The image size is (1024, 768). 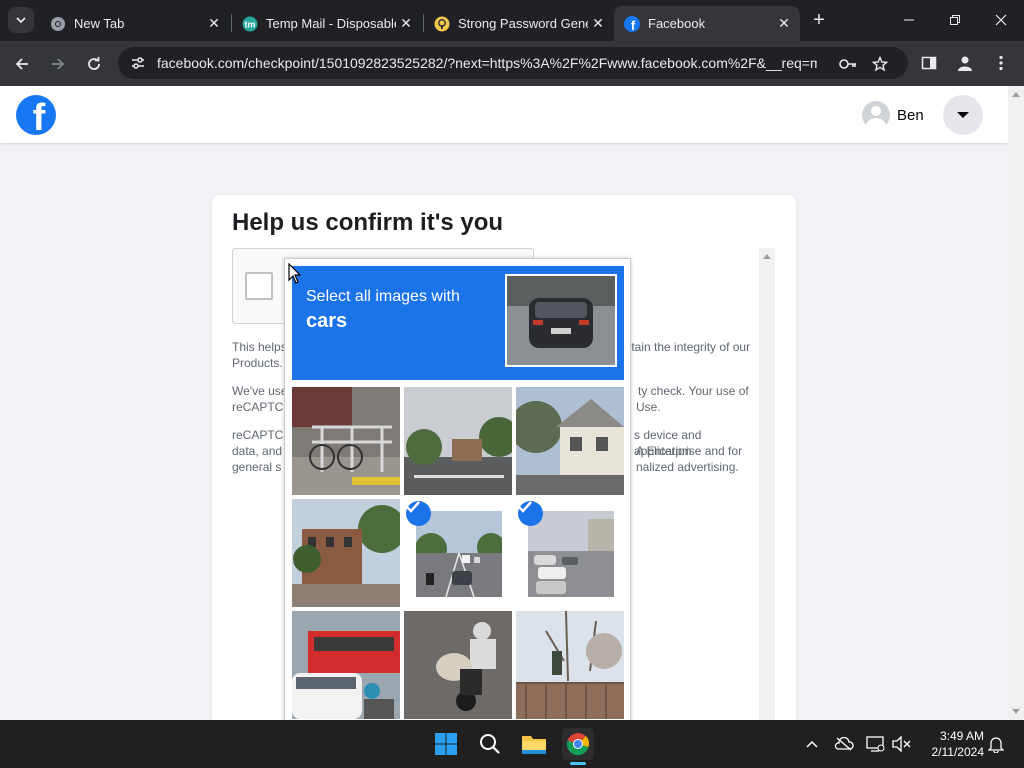 What do you see at coordinates (368, 222) in the screenshot?
I see `page-title: Help us confirm it's you` at bounding box center [368, 222].